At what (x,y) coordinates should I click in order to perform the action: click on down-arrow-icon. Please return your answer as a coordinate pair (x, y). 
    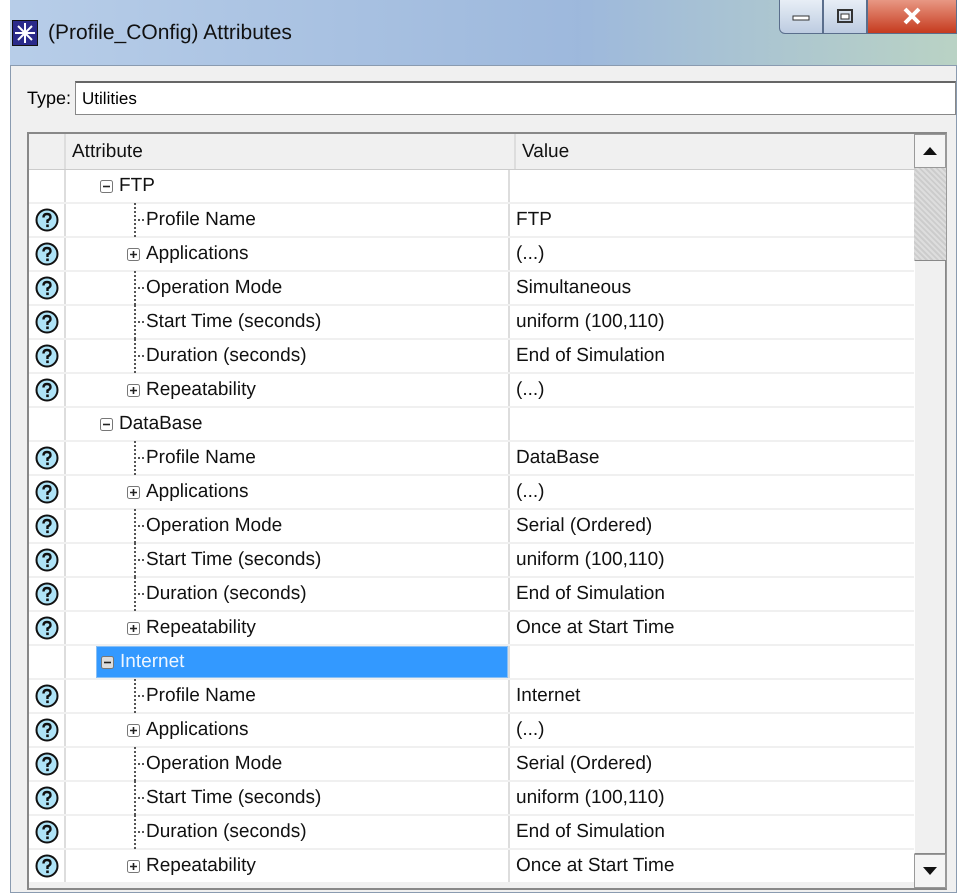
    Looking at the image, I should click on (930, 871).